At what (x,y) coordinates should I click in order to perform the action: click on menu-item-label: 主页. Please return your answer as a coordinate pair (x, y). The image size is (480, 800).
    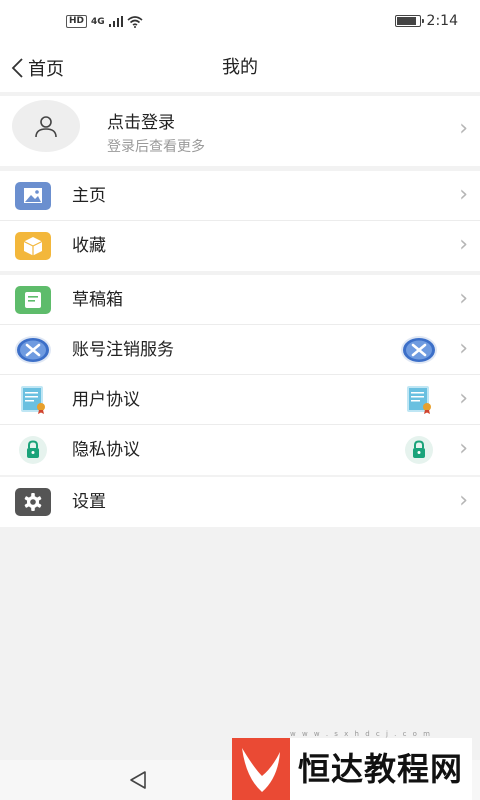
    Looking at the image, I should click on (89, 196).